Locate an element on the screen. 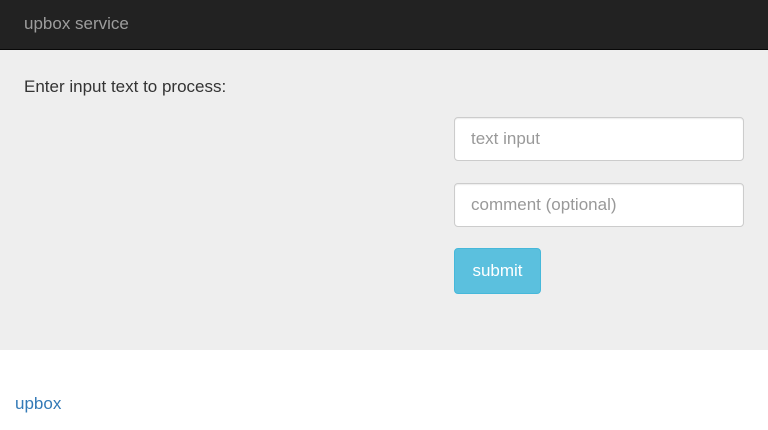 This screenshot has width=768, height=430. input-prompt-label: Enter input text to process: is located at coordinates (125, 86).